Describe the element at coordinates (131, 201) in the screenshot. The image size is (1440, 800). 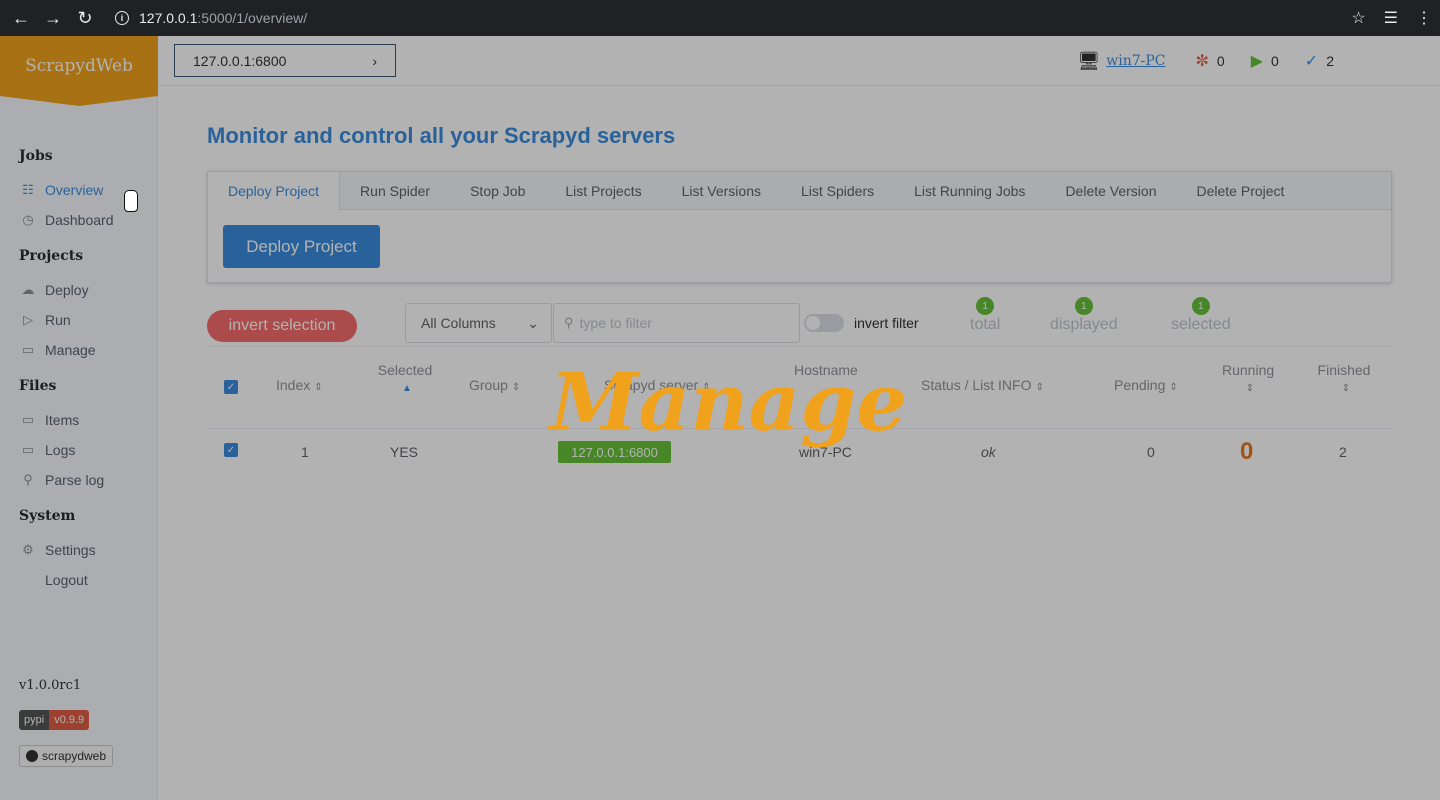
I see `hand-cursor-icon` at that location.